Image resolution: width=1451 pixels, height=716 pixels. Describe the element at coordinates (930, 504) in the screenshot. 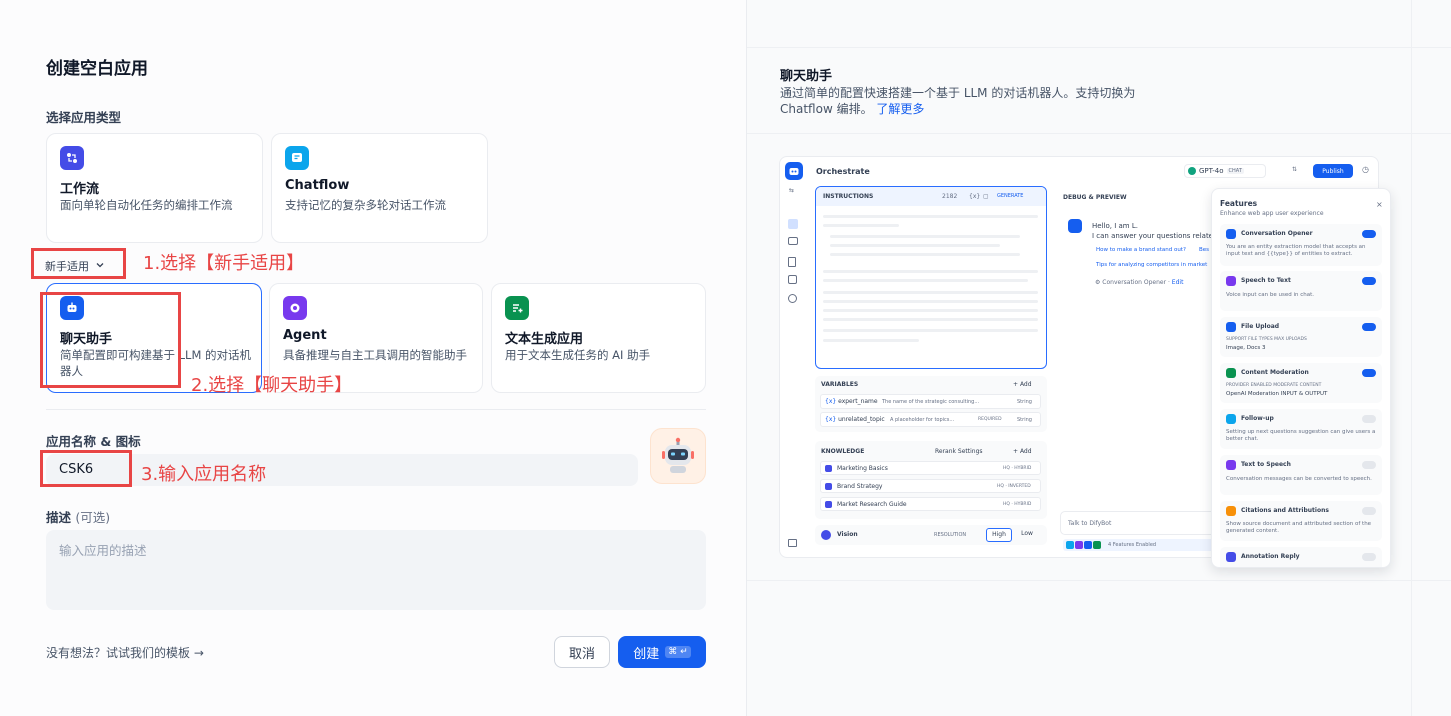

I see `knowledge-row: Market Research Guide HQ · HYBRID` at that location.